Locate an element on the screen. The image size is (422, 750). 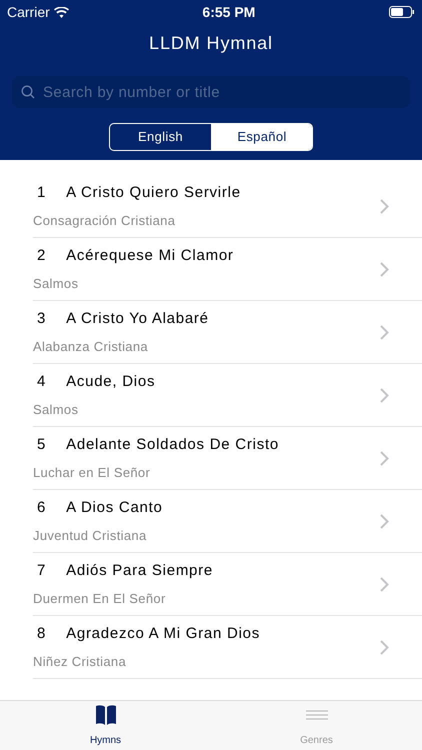
hymn-number: 7 is located at coordinates (41, 570).